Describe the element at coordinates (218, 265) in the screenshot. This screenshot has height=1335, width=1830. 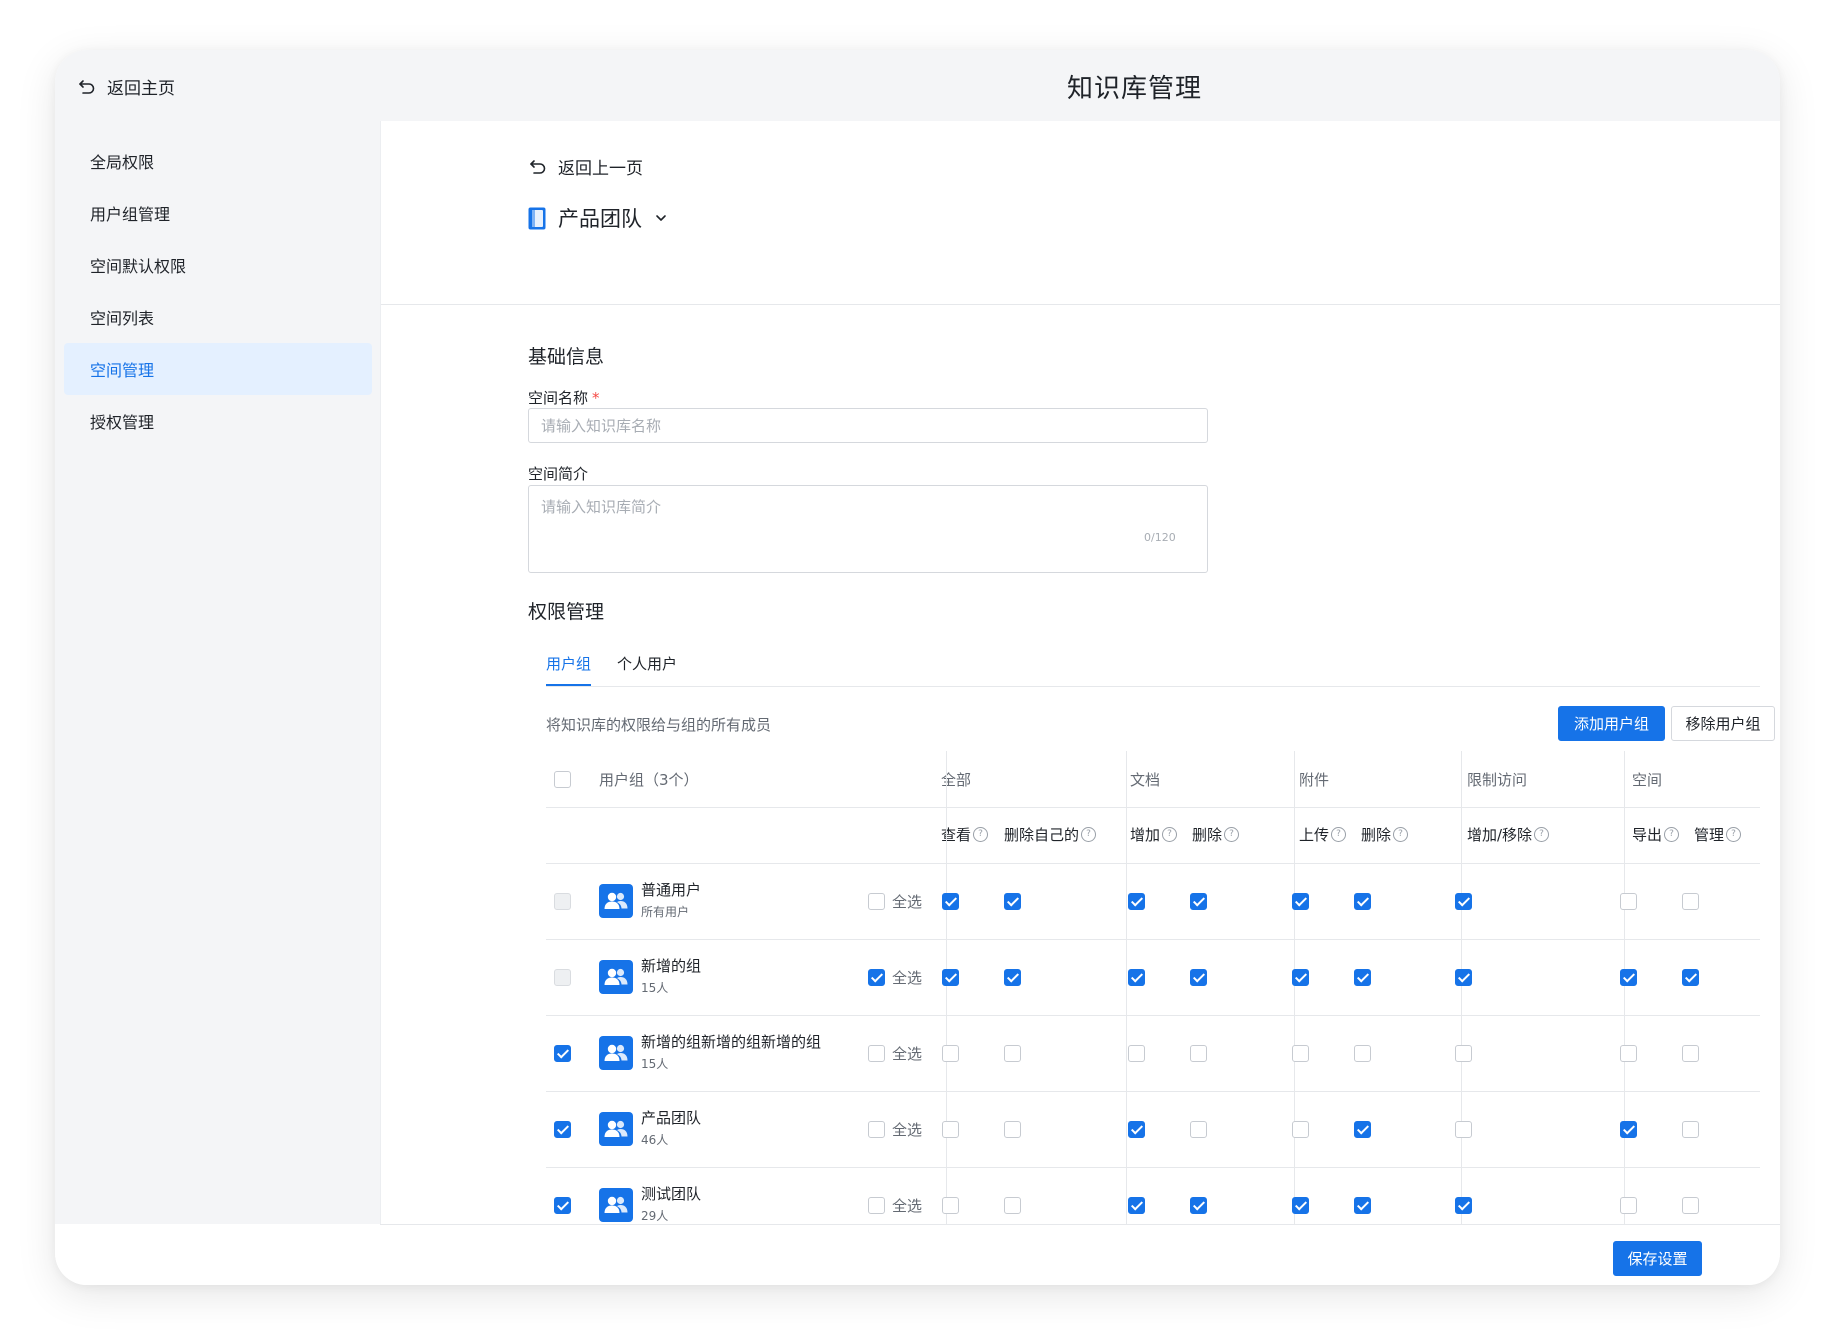
I see `sidebar-item-space-default-permissions: 空间默认权限` at that location.